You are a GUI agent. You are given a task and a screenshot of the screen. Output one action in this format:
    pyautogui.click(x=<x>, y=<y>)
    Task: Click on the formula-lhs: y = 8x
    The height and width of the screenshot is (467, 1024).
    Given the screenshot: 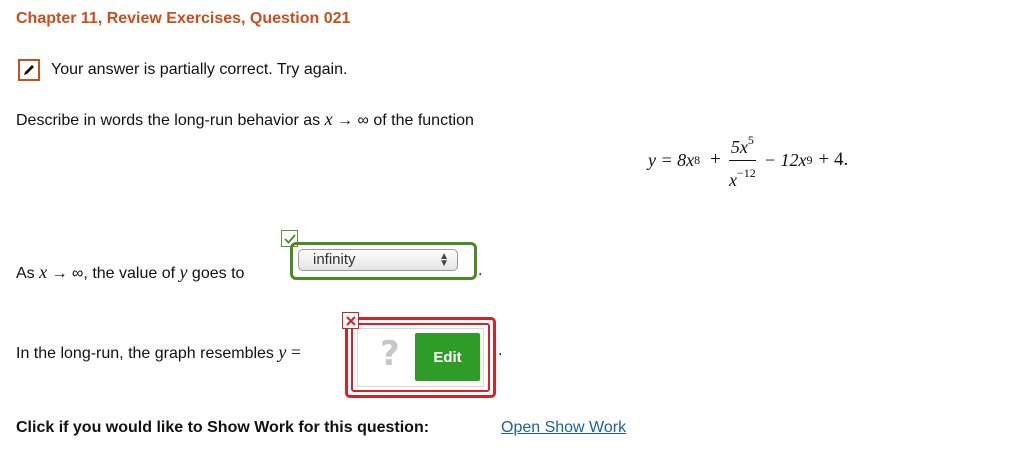 What is the action you would take?
    pyautogui.click(x=671, y=159)
    